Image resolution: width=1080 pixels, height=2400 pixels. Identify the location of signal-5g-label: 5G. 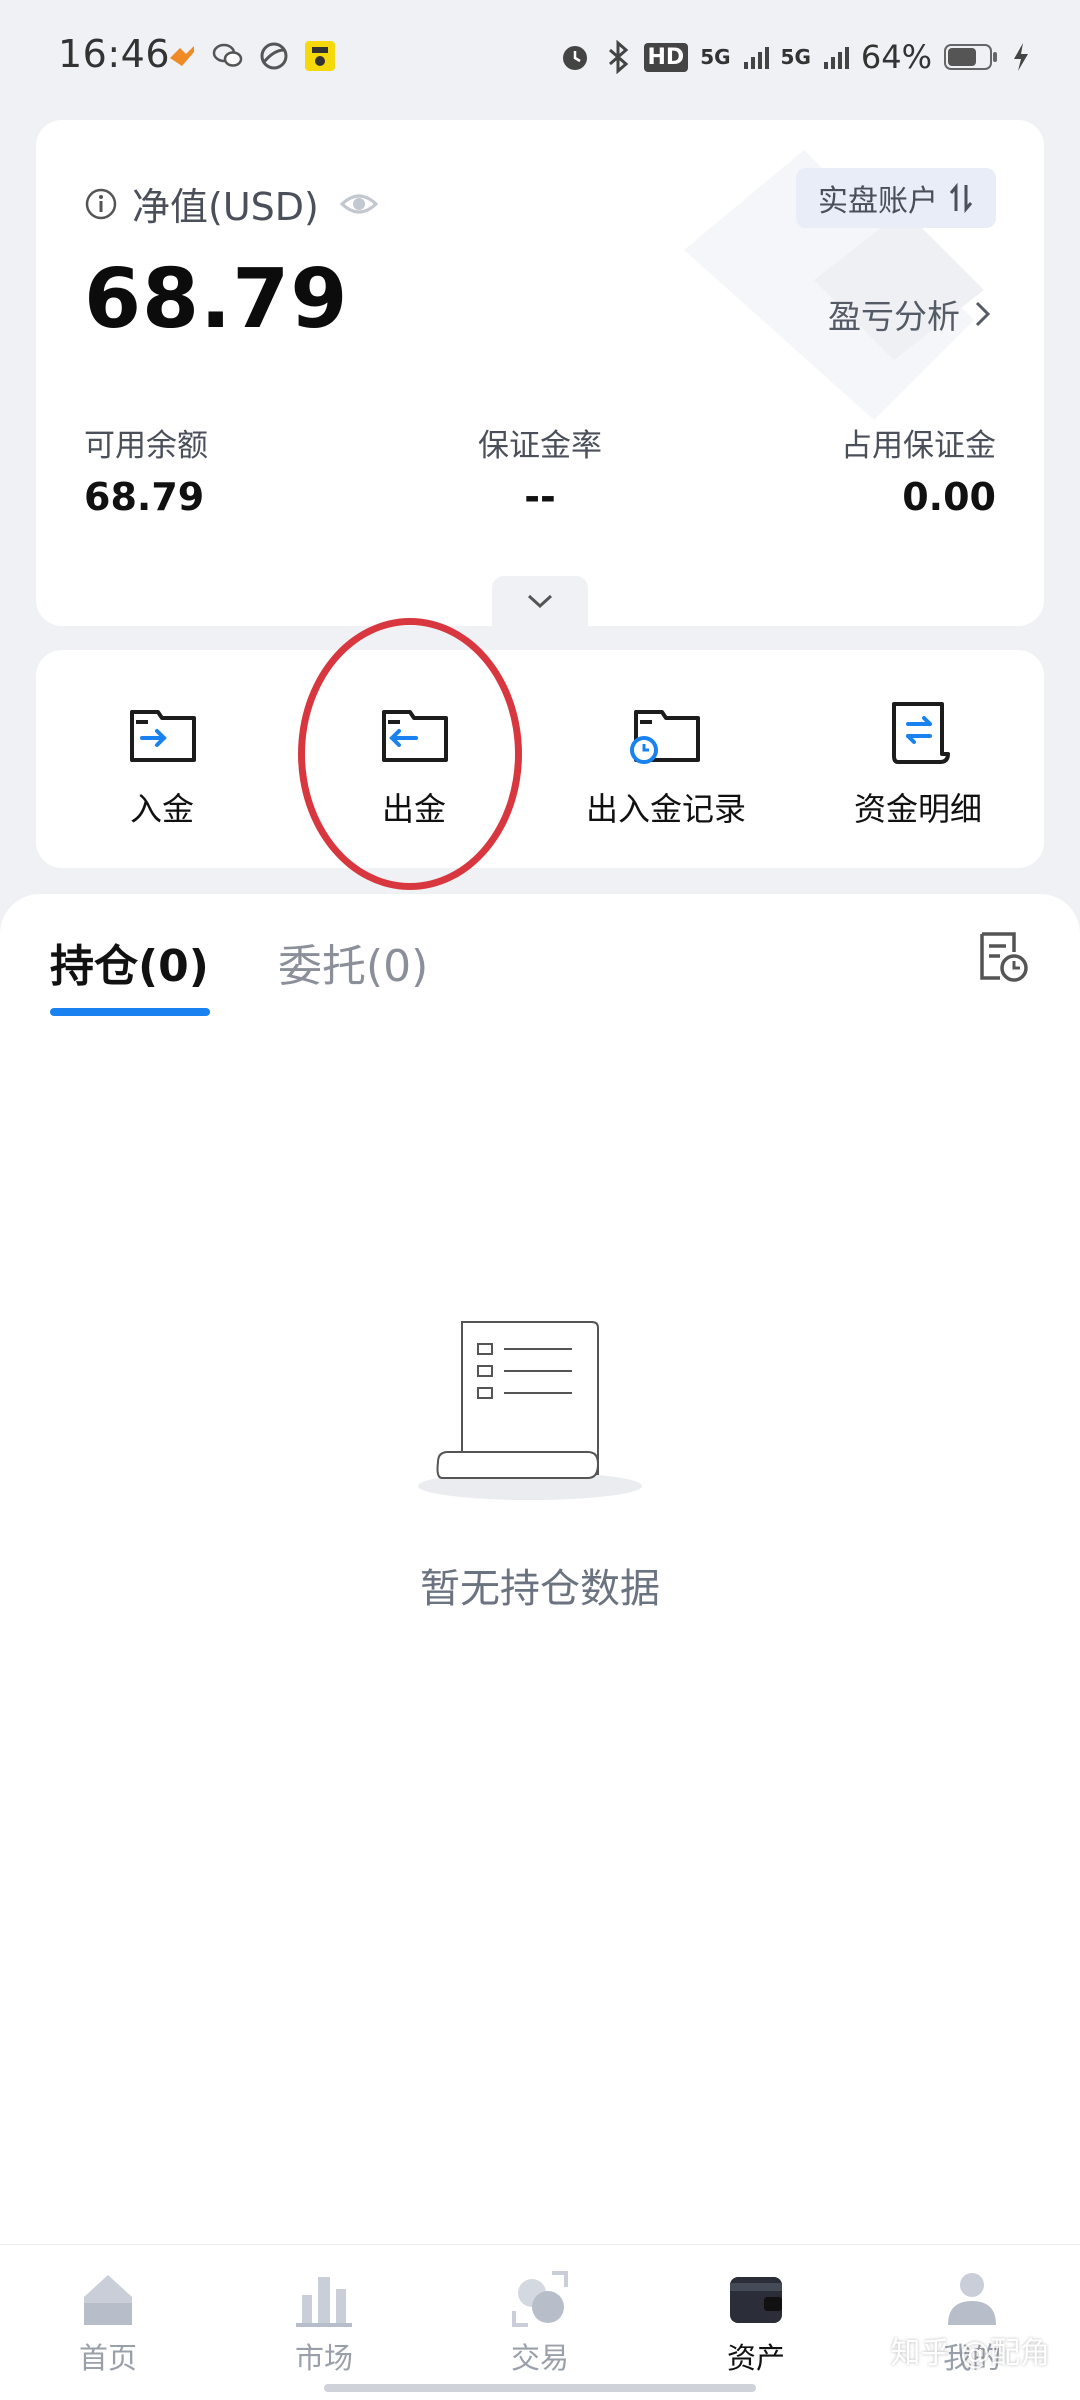
(715, 57).